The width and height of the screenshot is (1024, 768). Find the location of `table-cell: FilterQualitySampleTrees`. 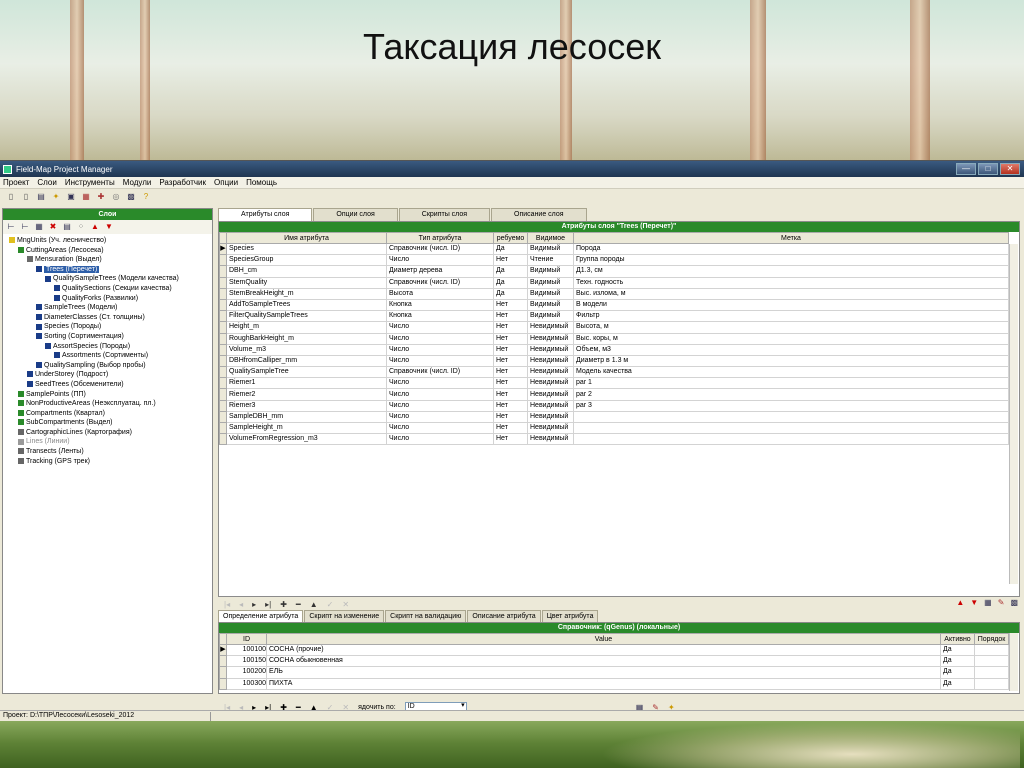

table-cell: FilterQualitySampleTrees is located at coordinates (306, 316).